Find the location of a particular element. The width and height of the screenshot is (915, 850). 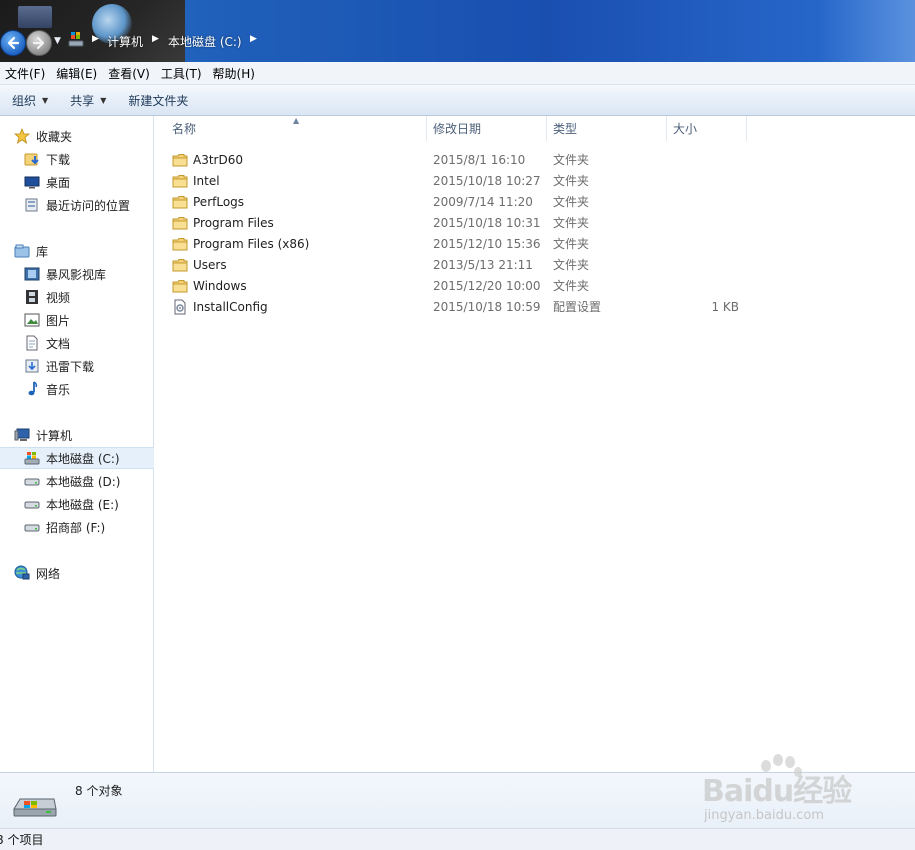

file-date: 2015/10/18 10:31 is located at coordinates (487, 222).